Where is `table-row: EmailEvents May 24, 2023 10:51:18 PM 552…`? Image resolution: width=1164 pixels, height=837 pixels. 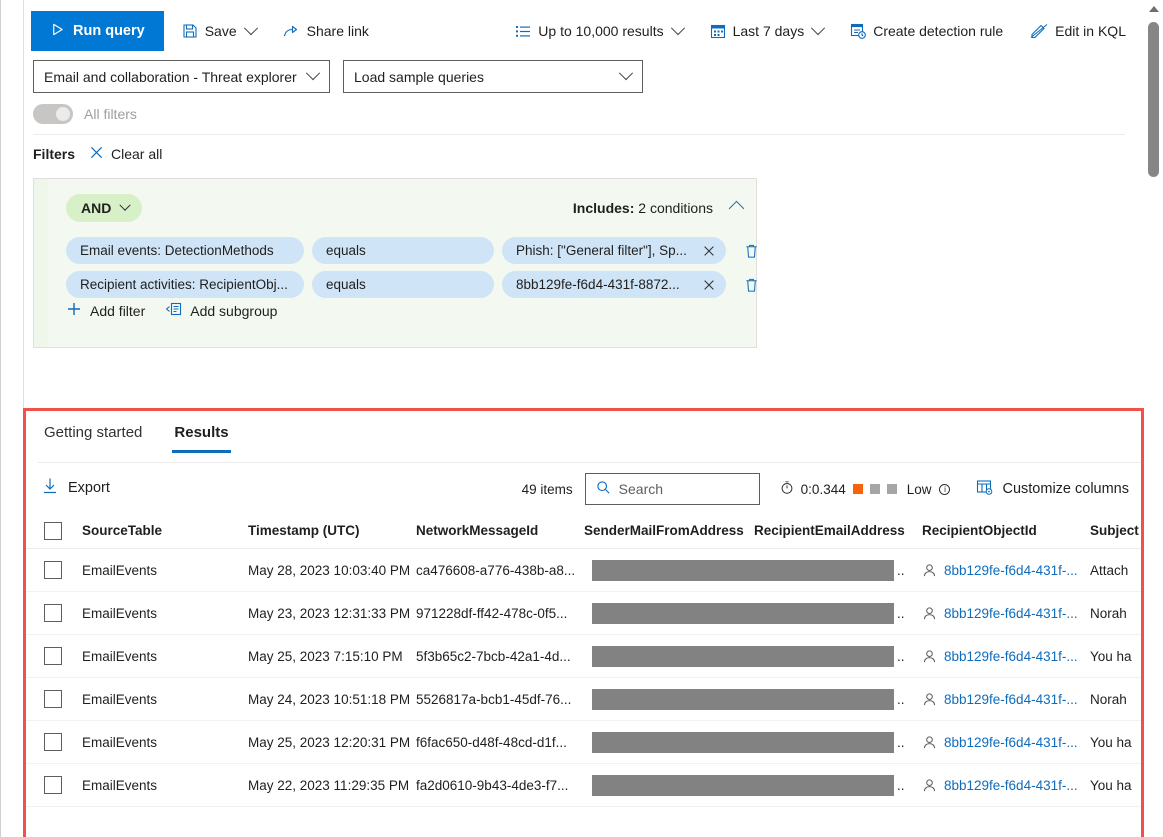 table-row: EmailEvents May 24, 2023 10:51:18 PM 552… is located at coordinates (583, 699).